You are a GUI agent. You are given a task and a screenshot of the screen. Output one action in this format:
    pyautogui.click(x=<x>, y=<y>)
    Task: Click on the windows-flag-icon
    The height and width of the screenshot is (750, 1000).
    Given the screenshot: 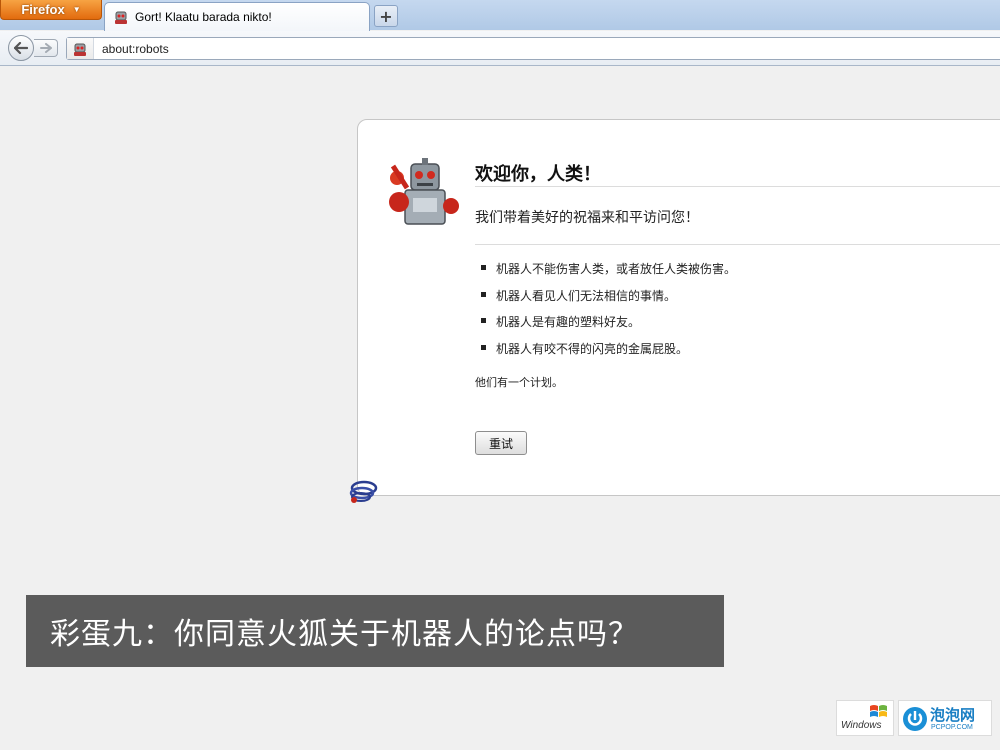 What is the action you would take?
    pyautogui.click(x=878, y=711)
    